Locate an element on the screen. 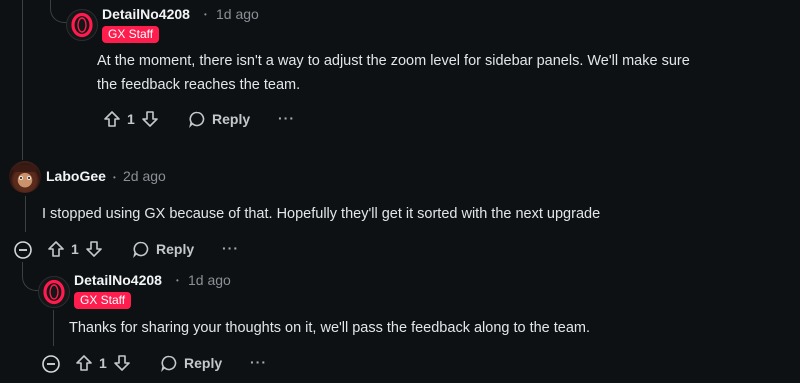  user-avatar is located at coordinates (25, 177).